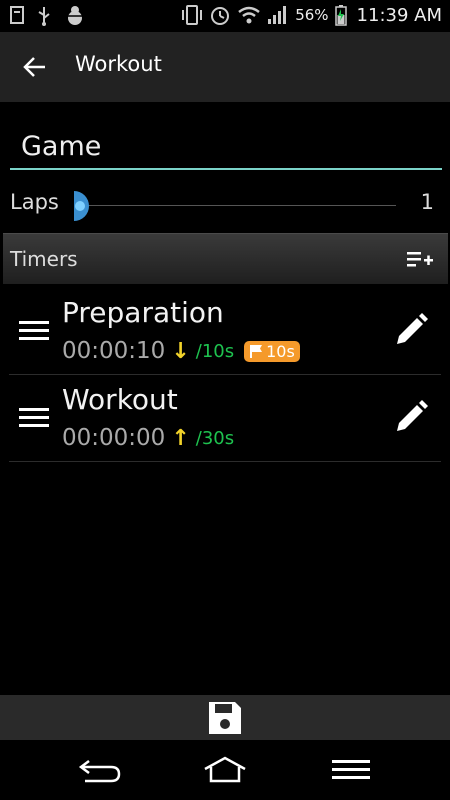 This screenshot has height=800, width=450. What do you see at coordinates (120, 399) in the screenshot?
I see `timer-name: Workout` at bounding box center [120, 399].